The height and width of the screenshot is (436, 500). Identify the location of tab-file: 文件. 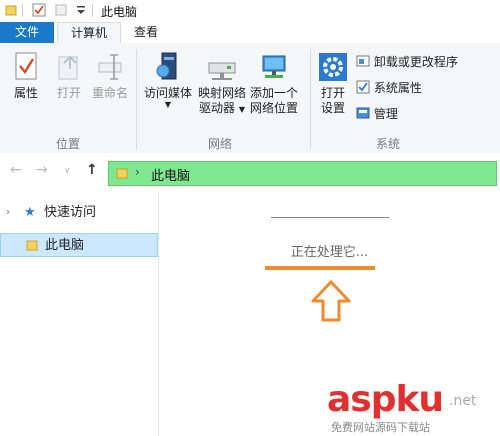
(27, 32).